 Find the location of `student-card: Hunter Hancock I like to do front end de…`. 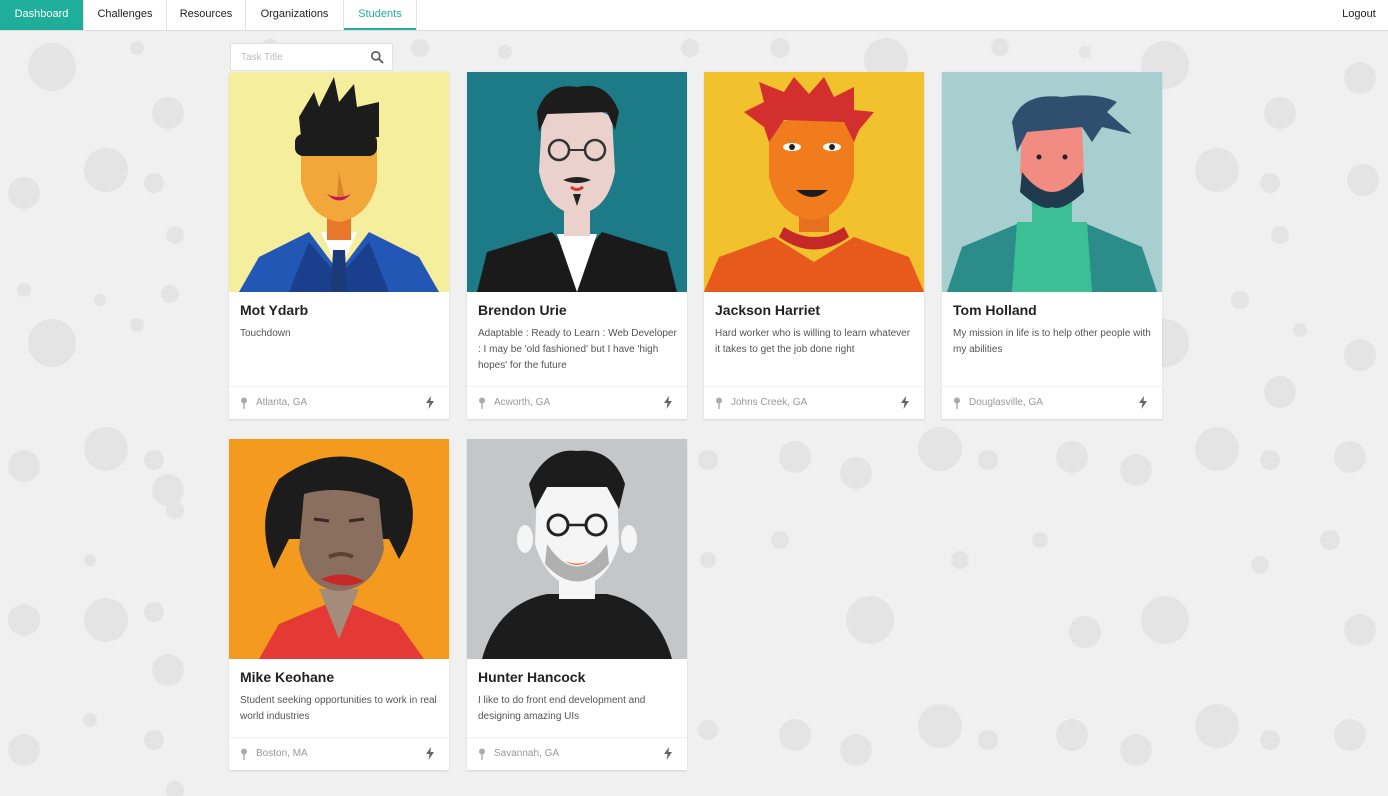

student-card: Hunter Hancock I like to do front end de… is located at coordinates (577, 604).